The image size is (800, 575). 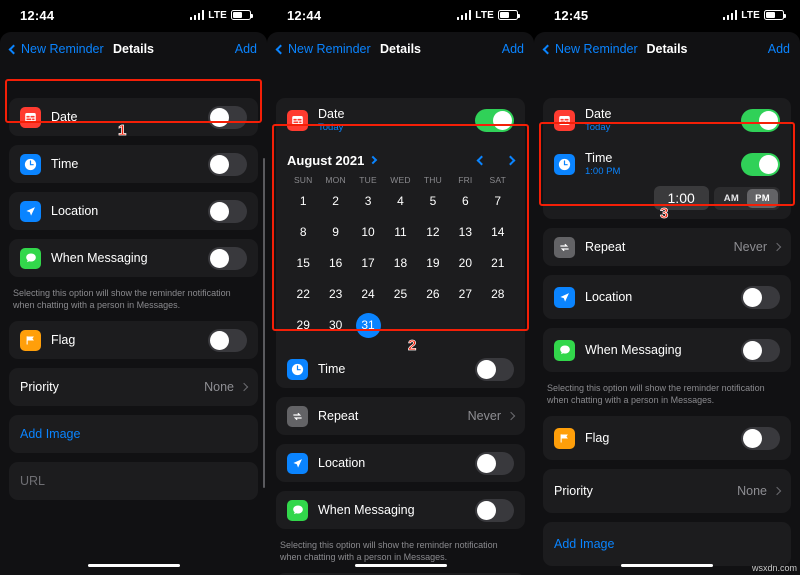 I want to click on row-flag-label: Flag, so click(x=597, y=438).